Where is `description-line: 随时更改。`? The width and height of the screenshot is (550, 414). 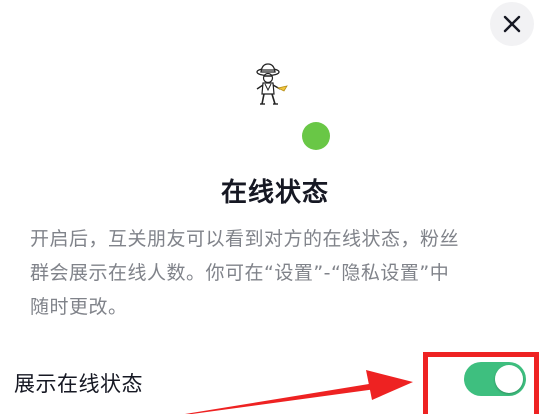
description-line: 随时更改。 is located at coordinates (79, 307).